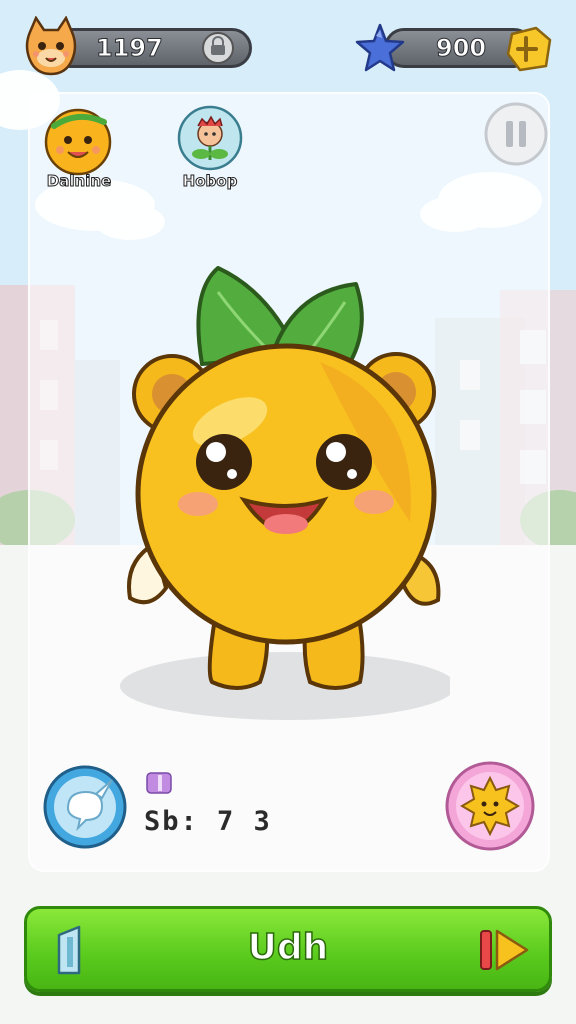 This screenshot has height=1024, width=576. What do you see at coordinates (210, 181) in the screenshot?
I see `player-name-2: Hobop` at bounding box center [210, 181].